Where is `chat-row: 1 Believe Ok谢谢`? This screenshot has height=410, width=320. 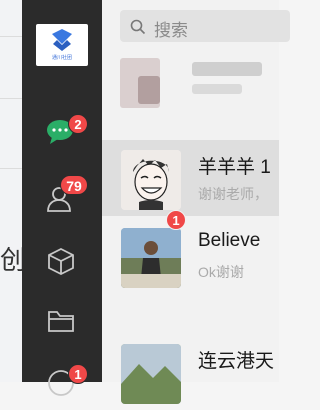 chat-row: 1 Believe Ok谢谢 is located at coordinates (190, 252).